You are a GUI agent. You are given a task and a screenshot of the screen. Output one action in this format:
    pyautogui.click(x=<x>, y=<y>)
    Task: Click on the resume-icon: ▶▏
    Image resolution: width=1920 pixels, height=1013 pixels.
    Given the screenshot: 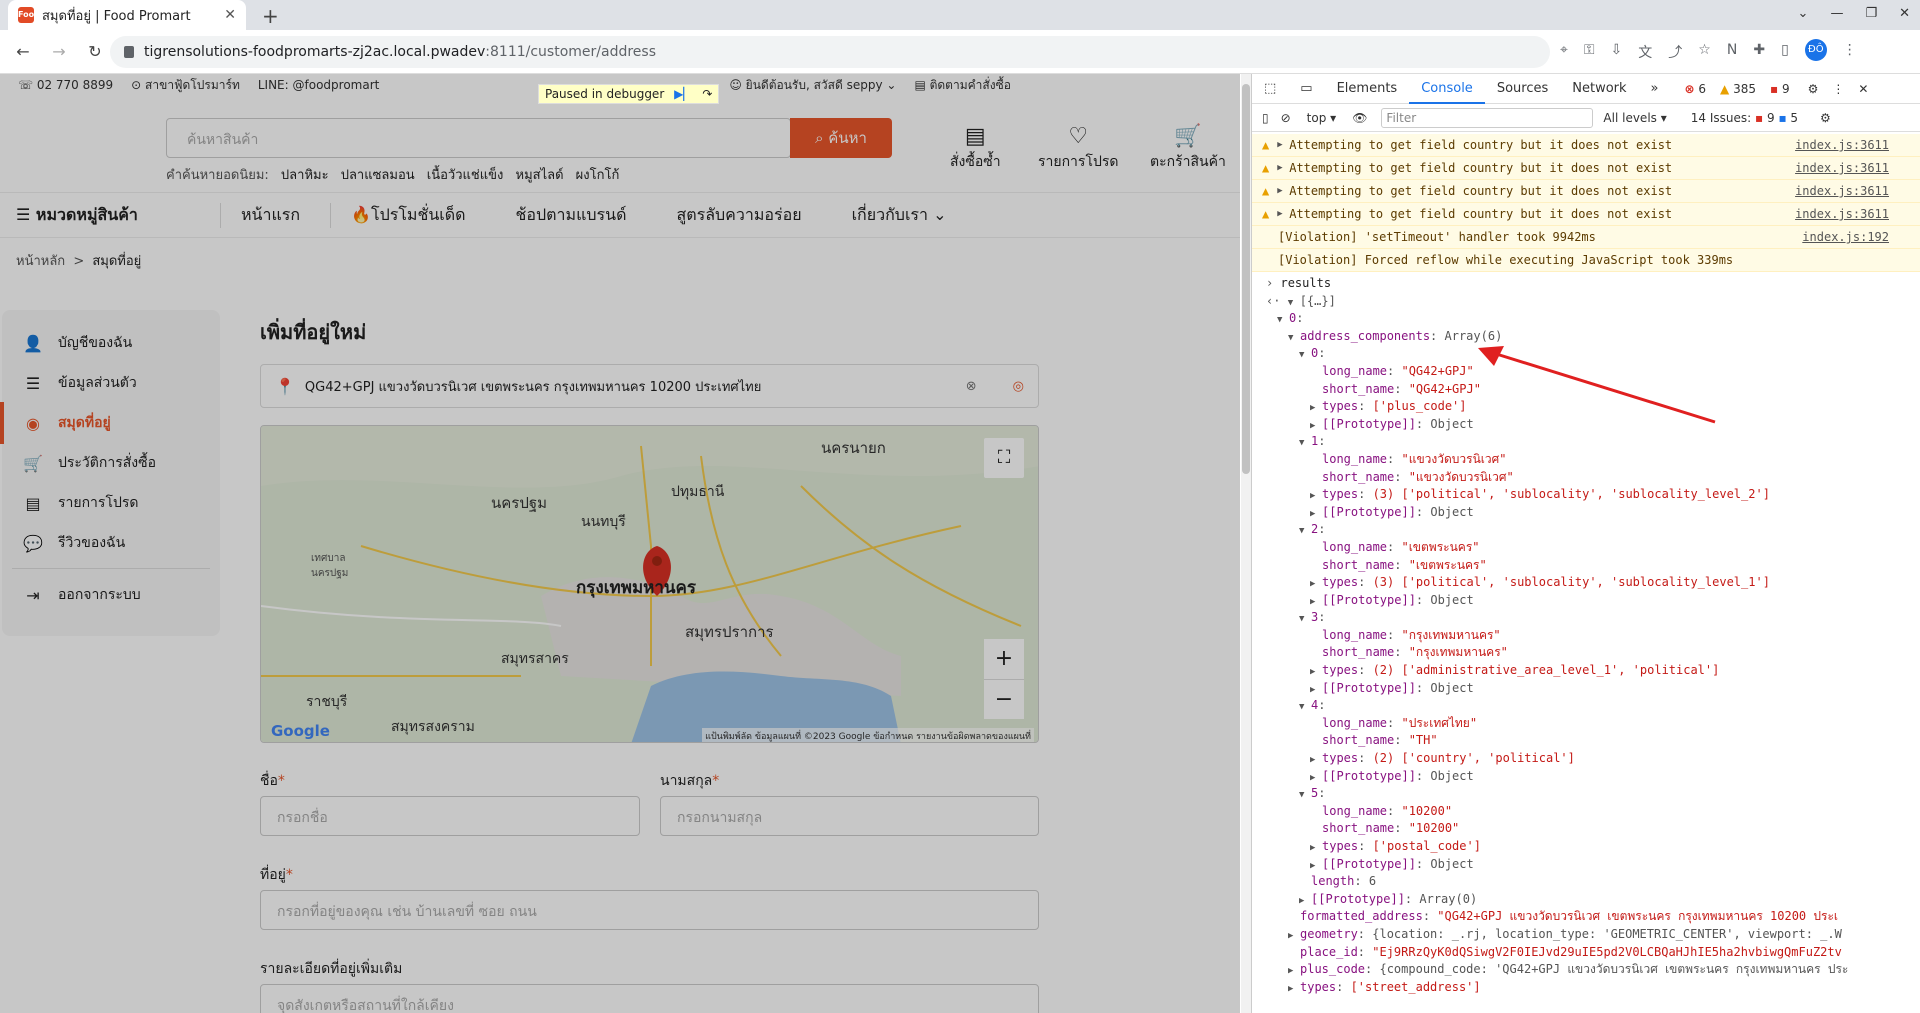 What is the action you would take?
    pyautogui.click(x=683, y=94)
    